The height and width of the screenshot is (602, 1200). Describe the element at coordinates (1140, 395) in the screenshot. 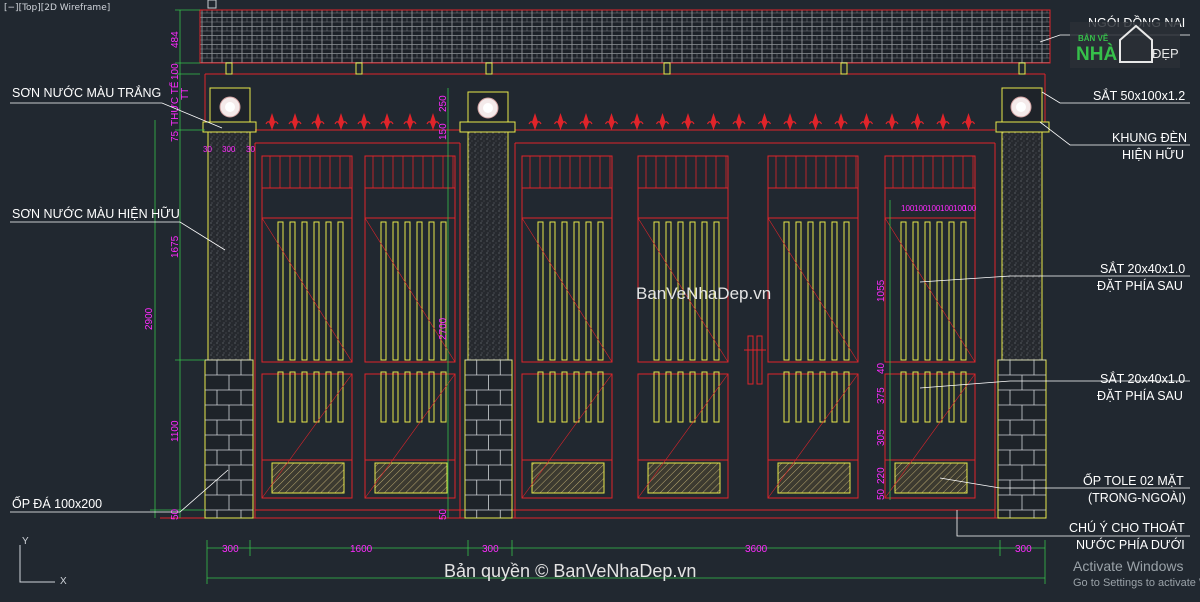

I see `callout-dat-phia-sau-b: ĐẶT PHÍA SAU` at that location.